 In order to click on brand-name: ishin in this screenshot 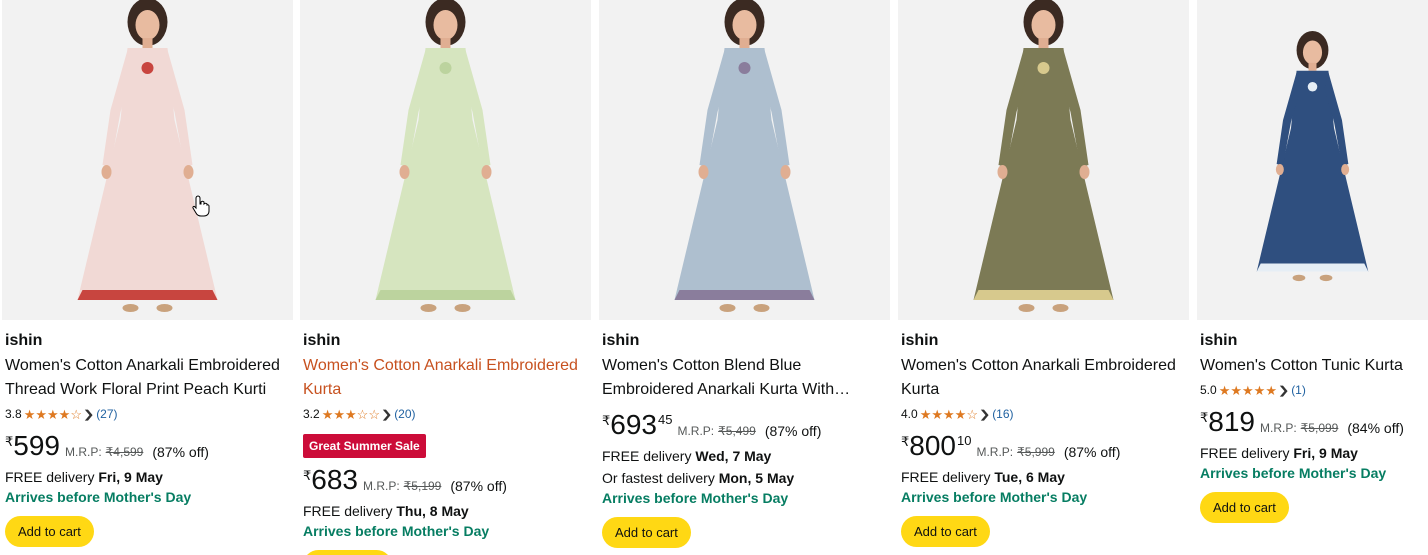, I will do `click(24, 340)`.